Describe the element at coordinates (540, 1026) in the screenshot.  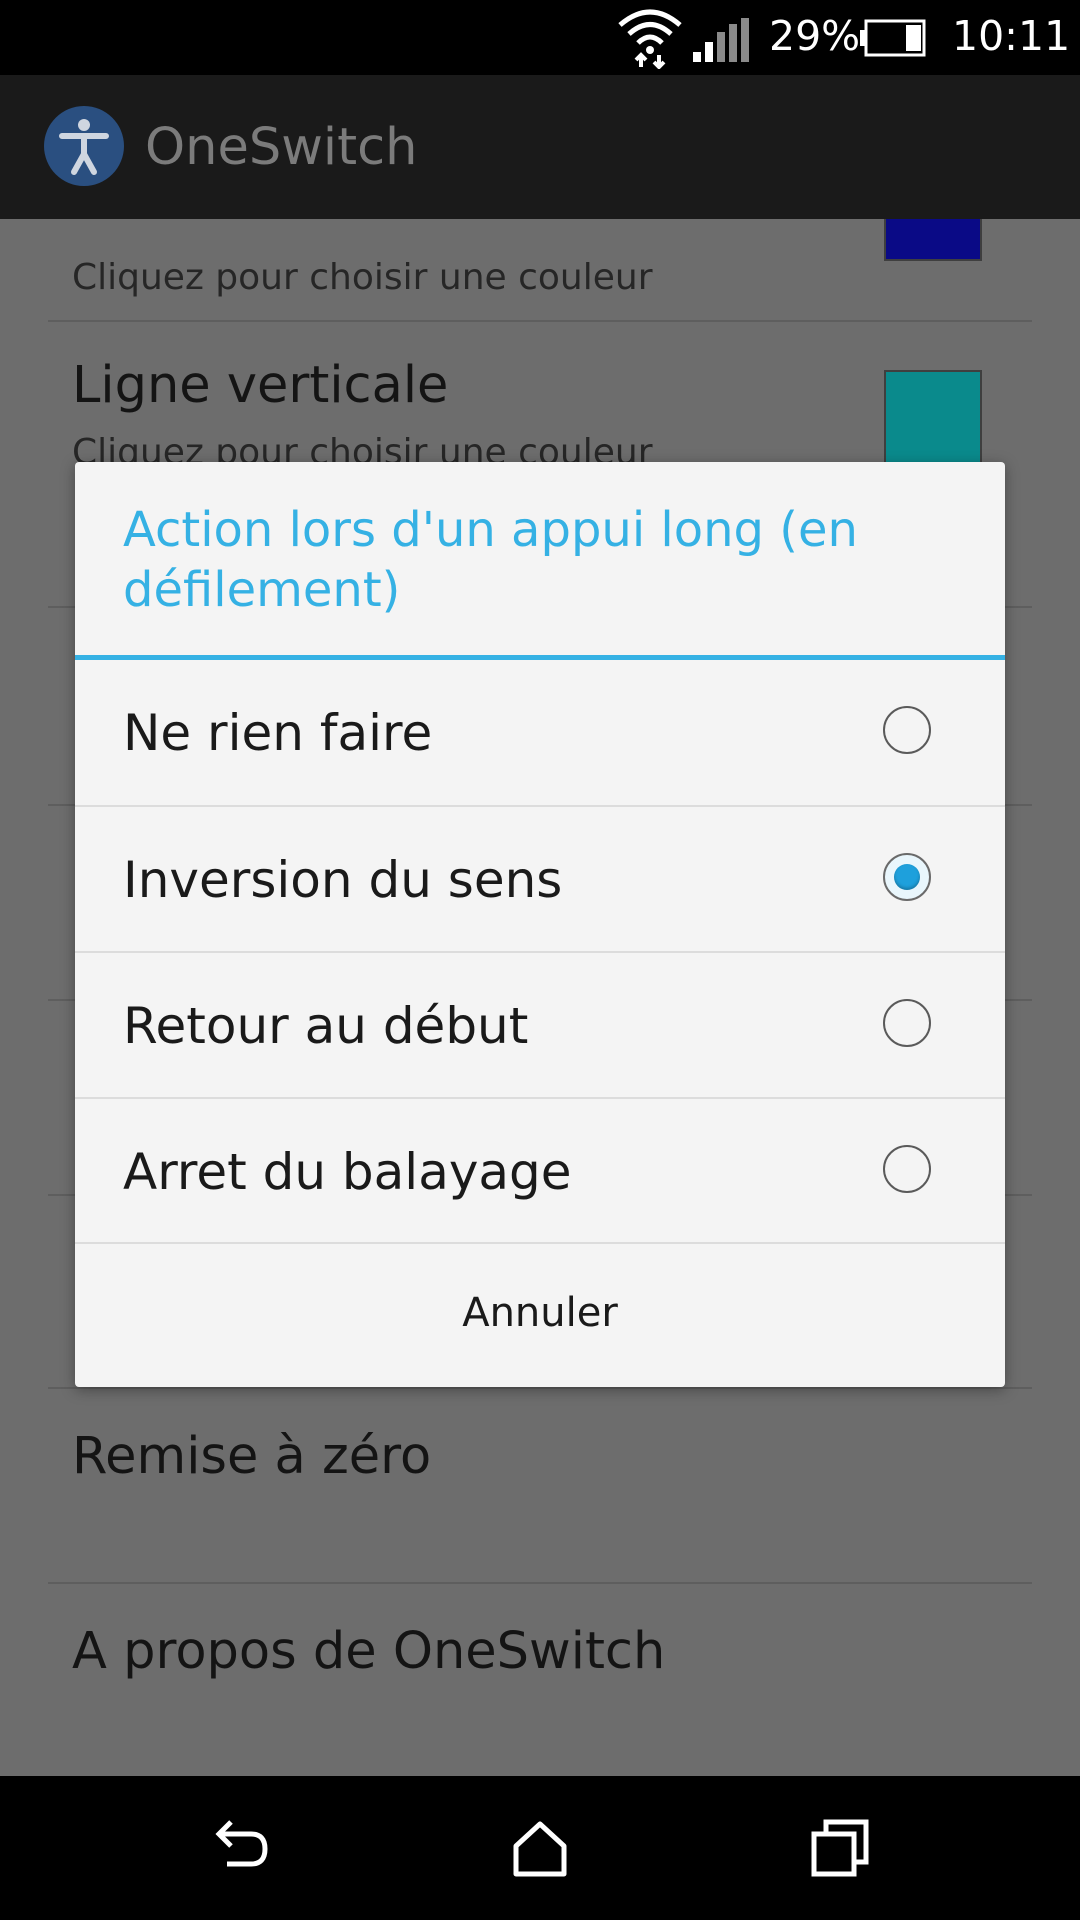
I see `option-back-to-start: Retour au début` at that location.